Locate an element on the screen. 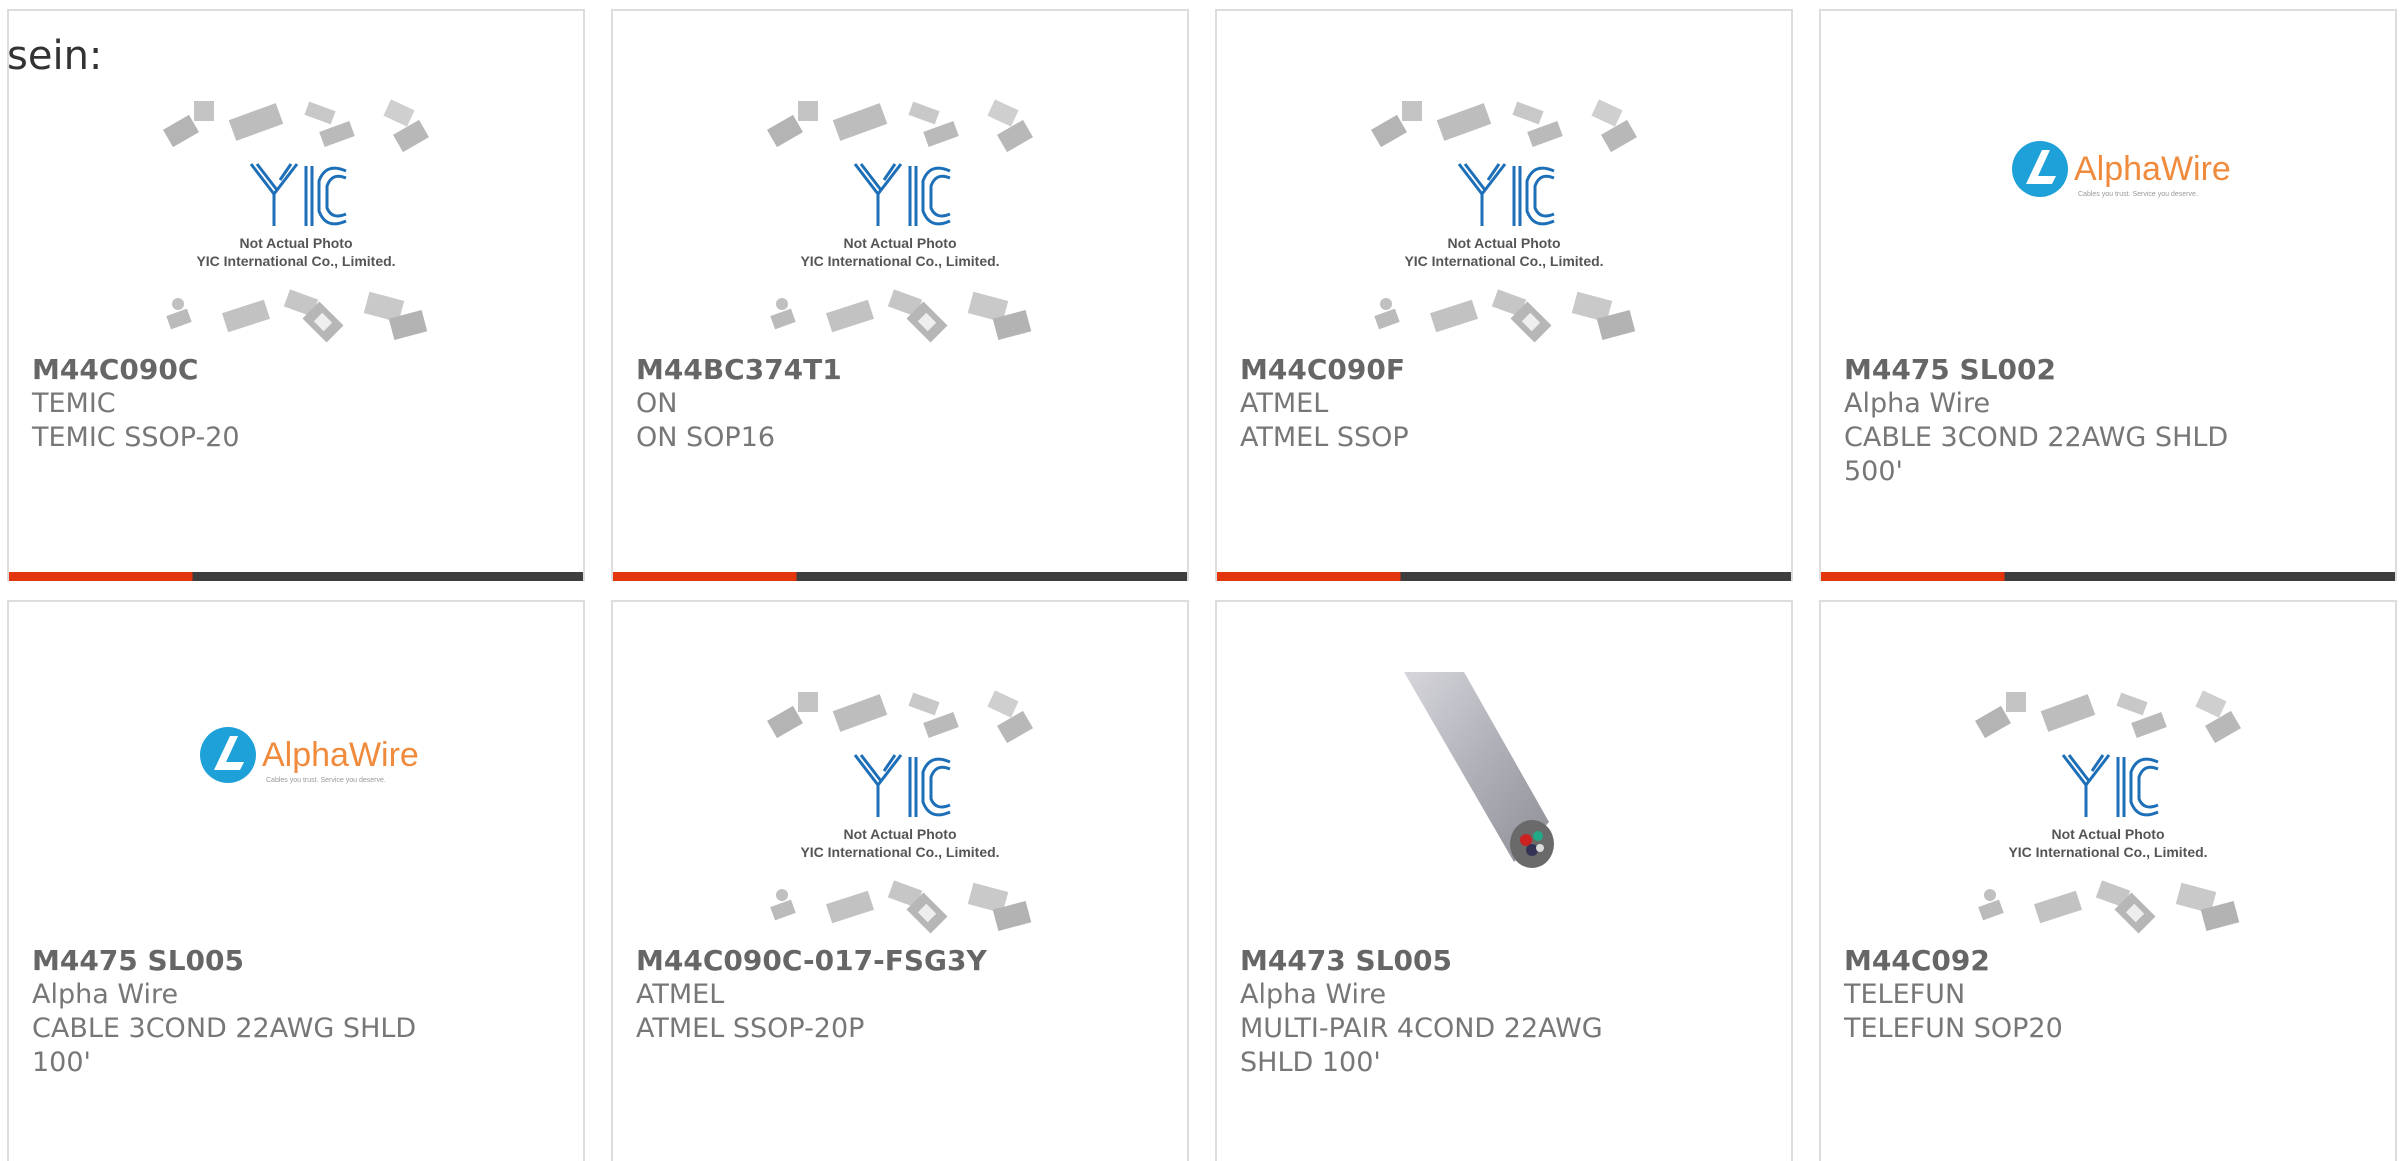 The height and width of the screenshot is (1161, 2400). product-description: MULTI-PAIR 4COND 22AWG SHLD 100' is located at coordinates (1421, 1045).